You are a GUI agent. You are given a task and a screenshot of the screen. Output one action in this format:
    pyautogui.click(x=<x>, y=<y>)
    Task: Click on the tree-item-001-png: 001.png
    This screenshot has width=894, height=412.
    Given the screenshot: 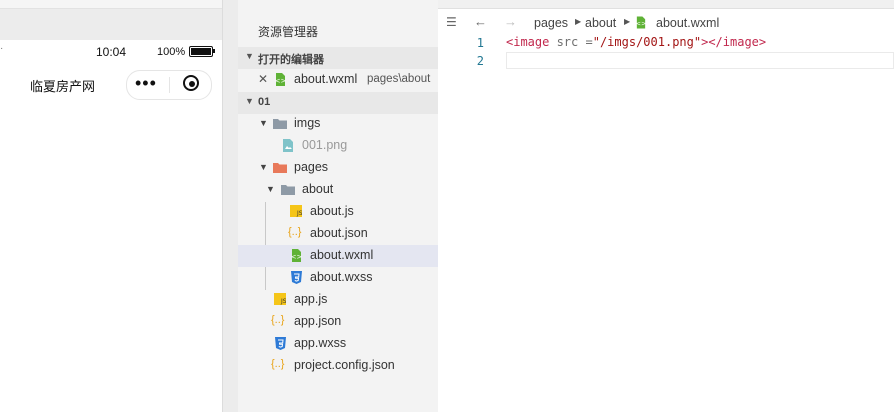 What is the action you would take?
    pyautogui.click(x=338, y=146)
    